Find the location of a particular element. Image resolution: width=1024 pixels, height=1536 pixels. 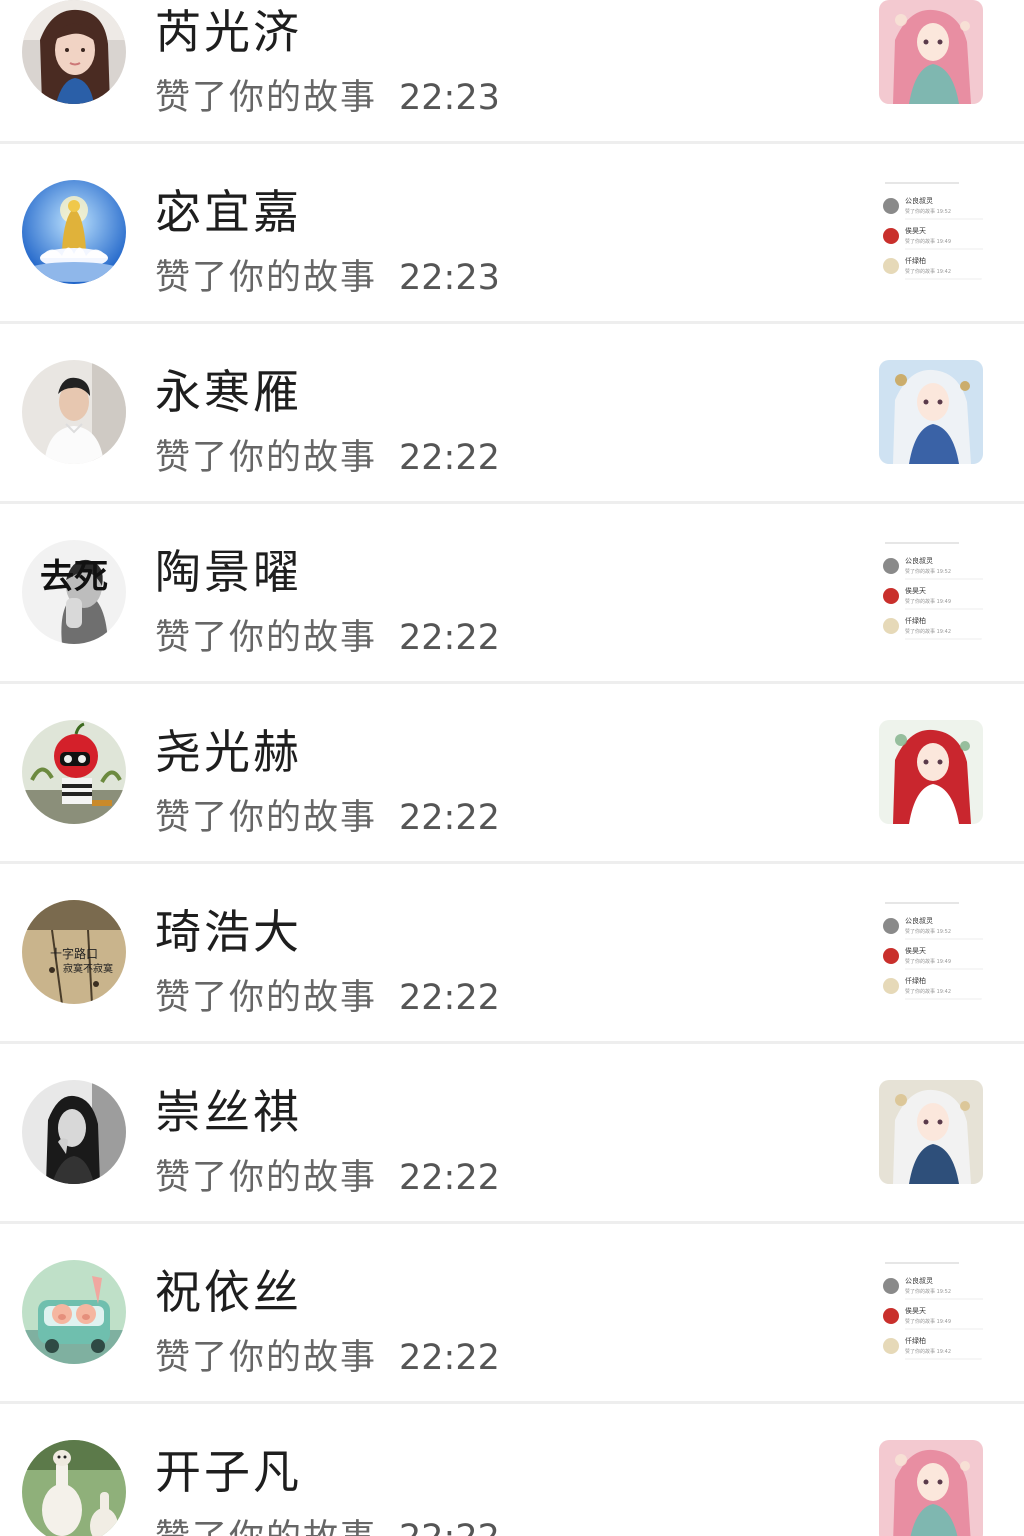

user-name: 开子凡 is located at coordinates (228, 1472).